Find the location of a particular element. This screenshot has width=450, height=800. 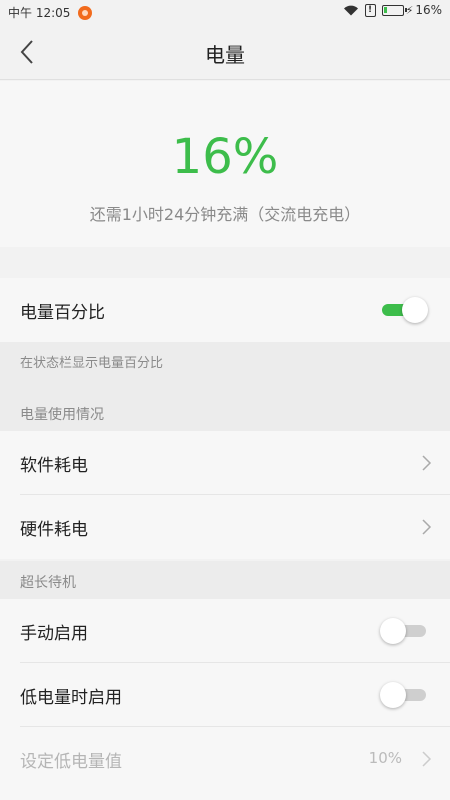

status-left: 中午 12:05 is located at coordinates (50, 12).